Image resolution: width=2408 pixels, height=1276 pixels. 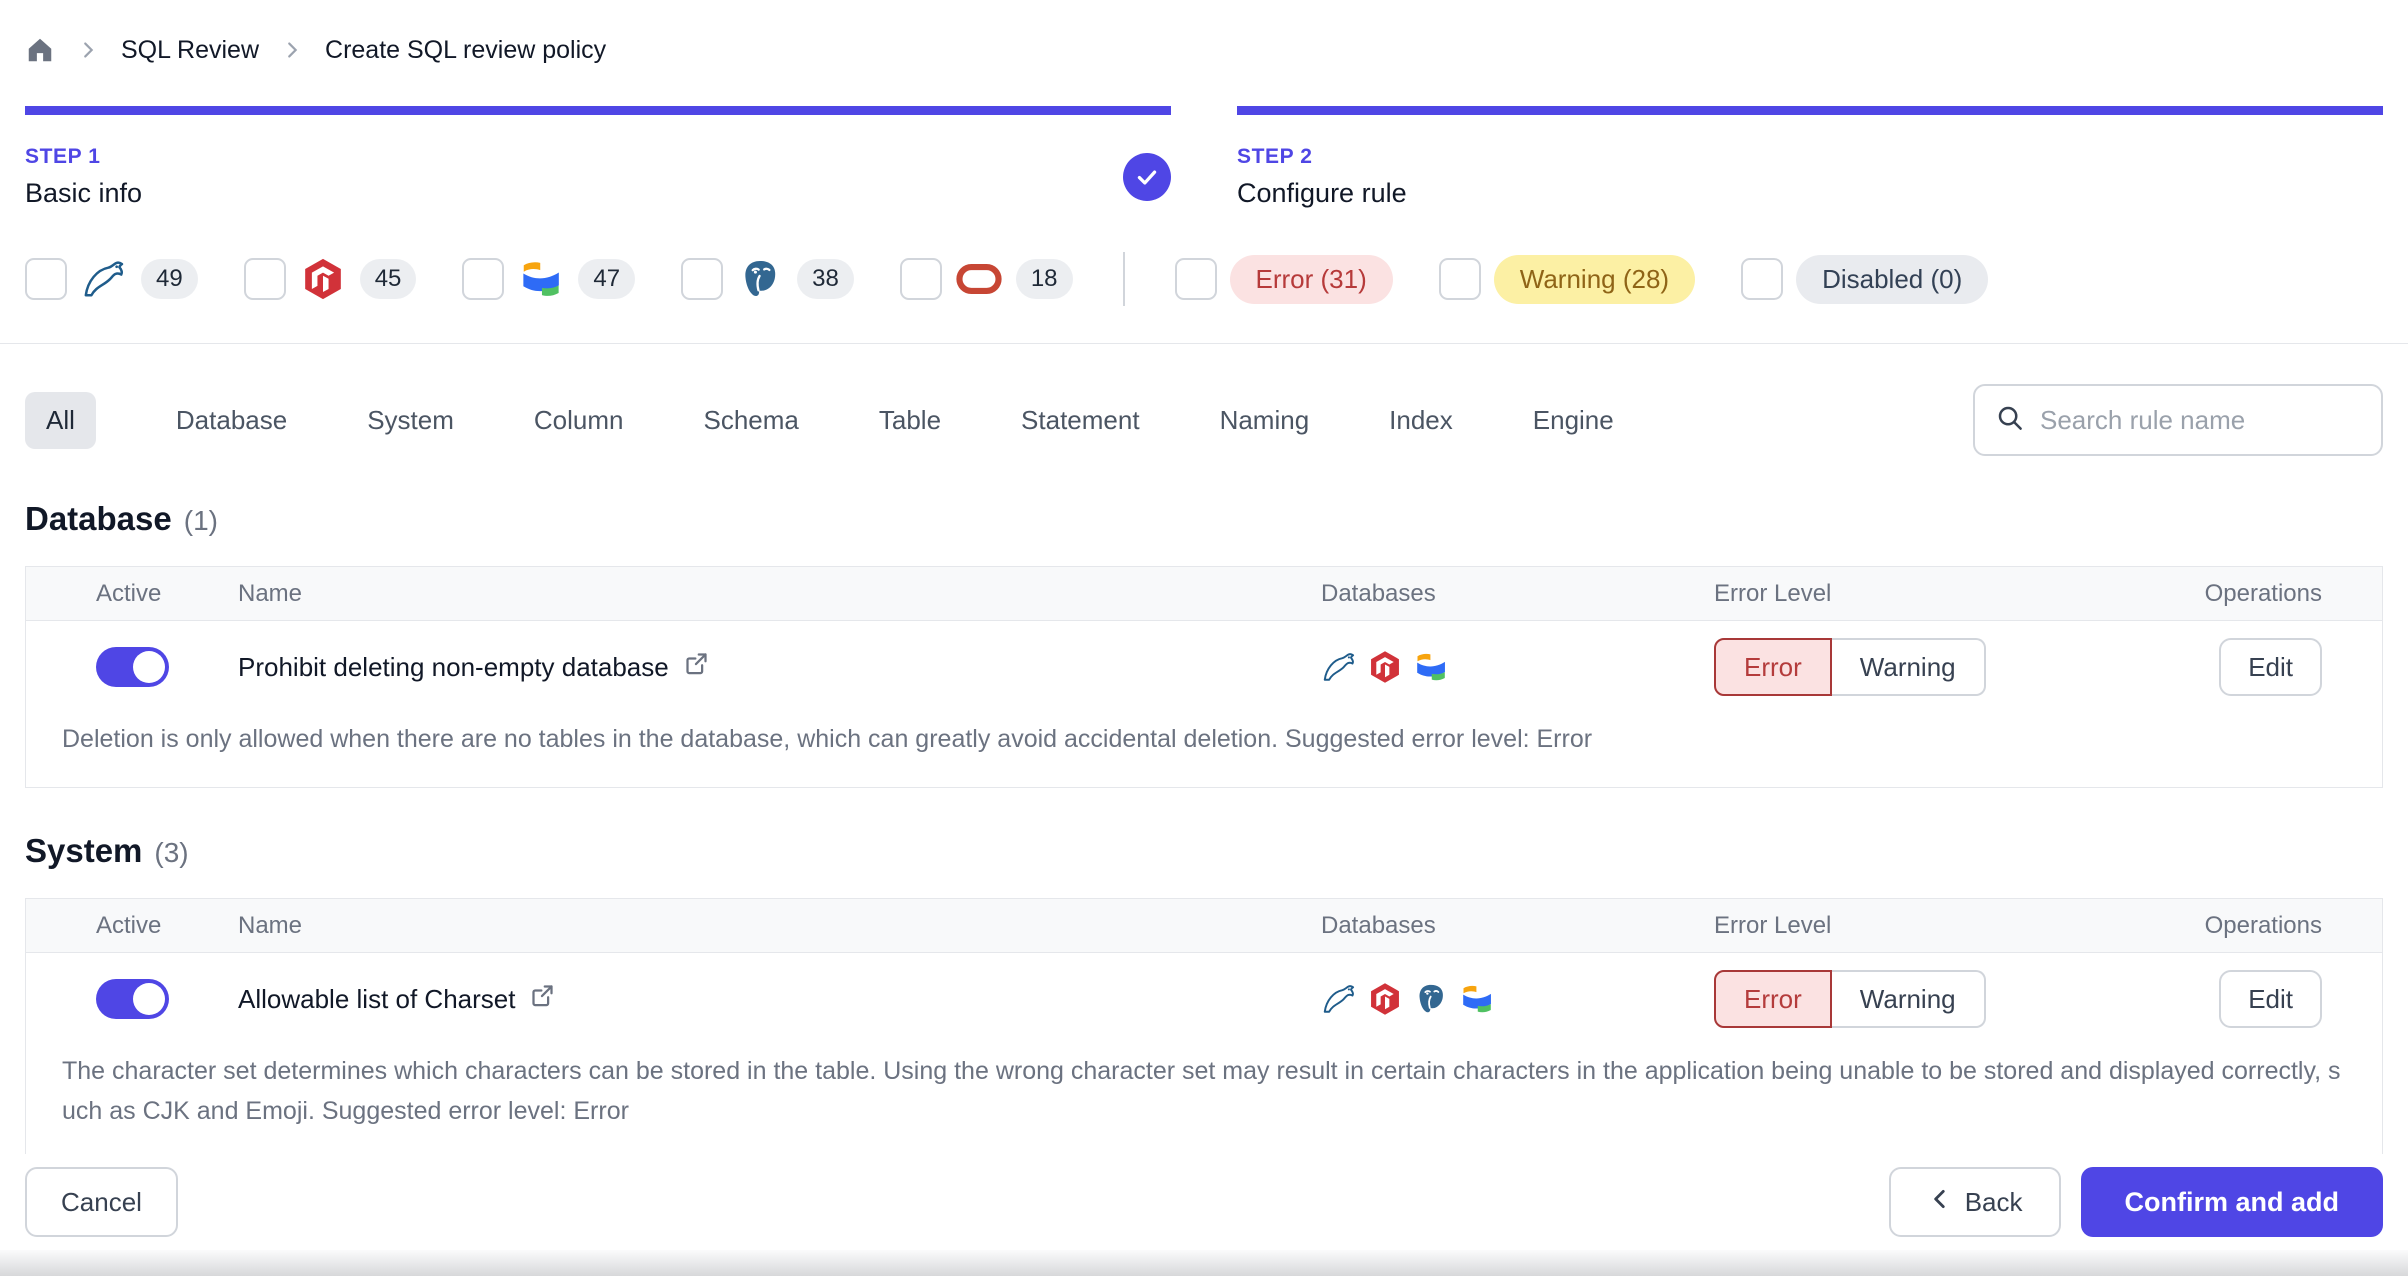 I want to click on filter-level-warning: Warning (28), so click(x=1567, y=279).